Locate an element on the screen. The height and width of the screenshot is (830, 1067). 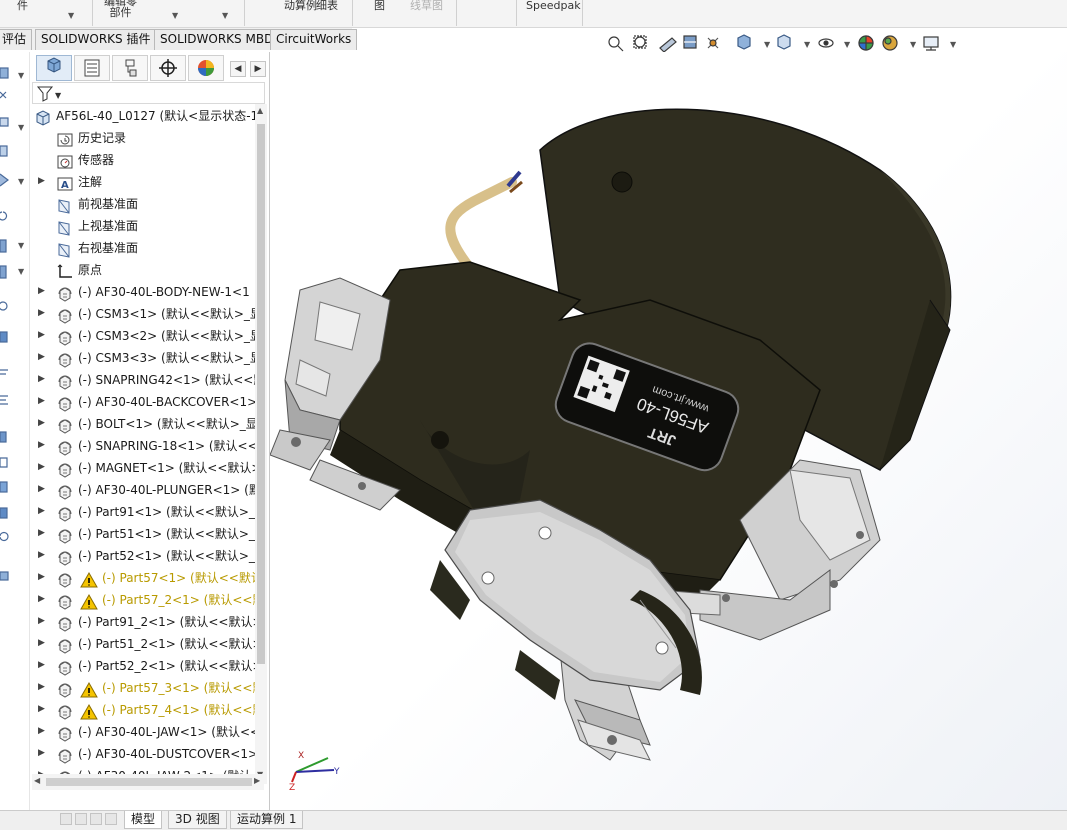
tree-item: ▶ (-) Part57_3<1> (默认<<默 is located at coordinates (143, 689).